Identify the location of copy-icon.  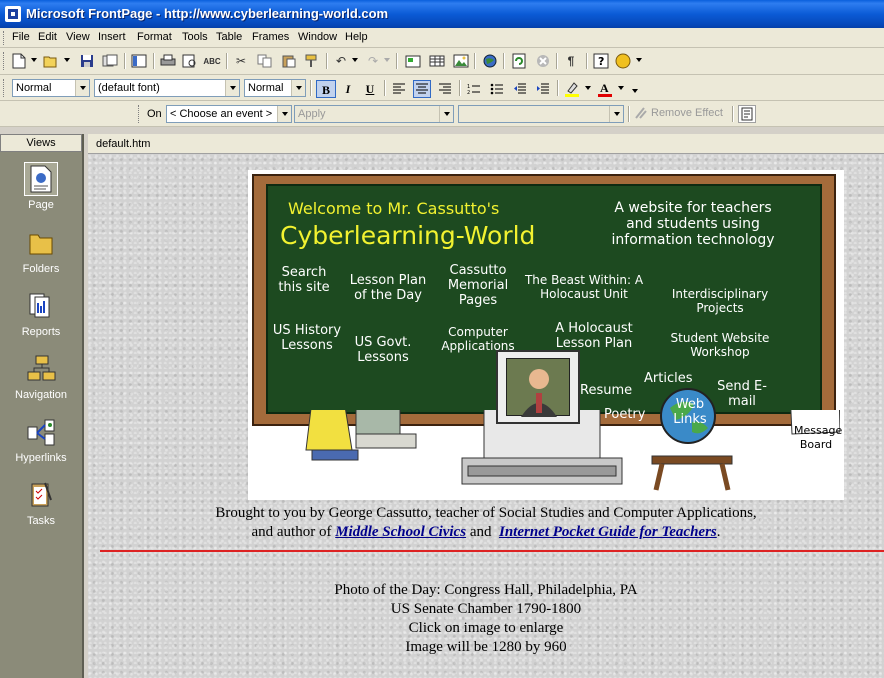
(265, 61).